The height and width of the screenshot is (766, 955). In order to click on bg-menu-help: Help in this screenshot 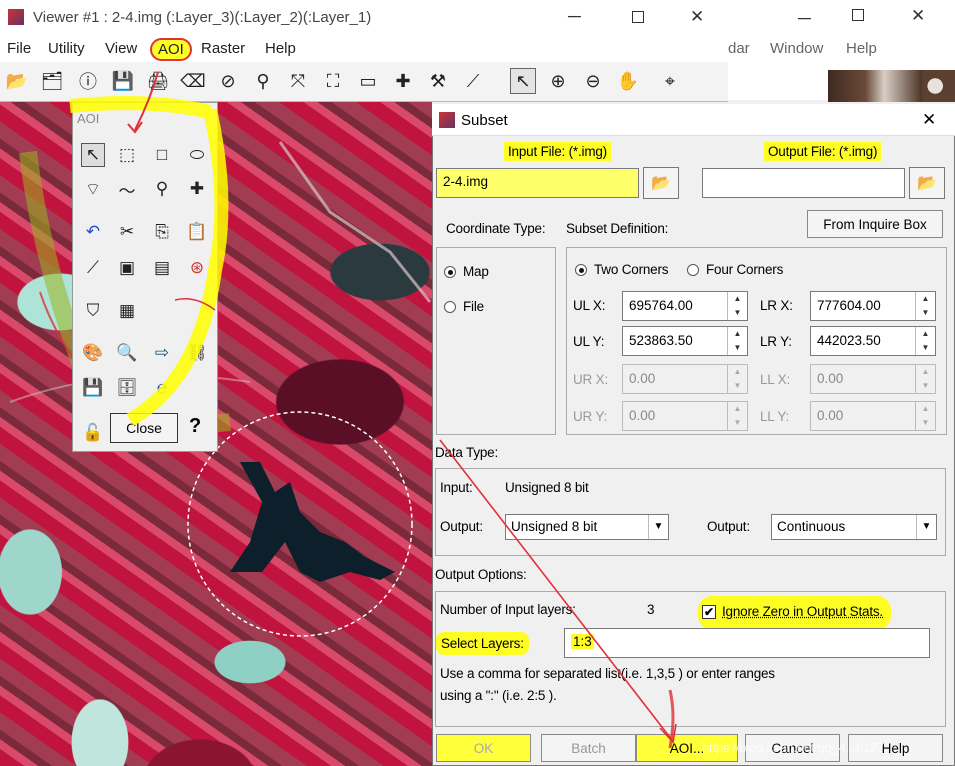, I will do `click(861, 48)`.